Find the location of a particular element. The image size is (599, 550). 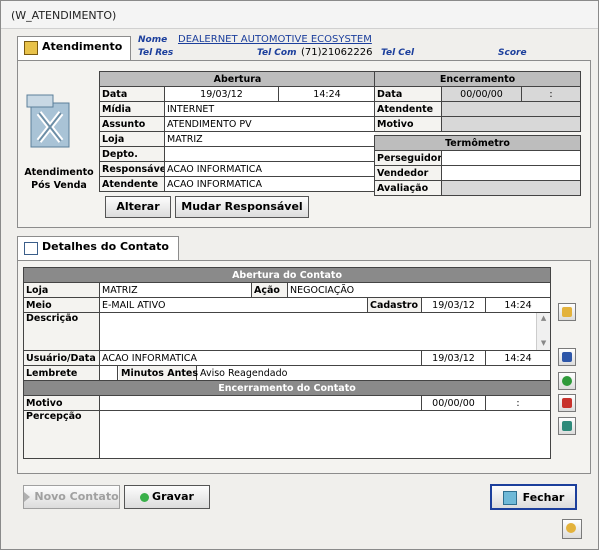

contato-motivo-data: 00/00/00 is located at coordinates (453, 403).